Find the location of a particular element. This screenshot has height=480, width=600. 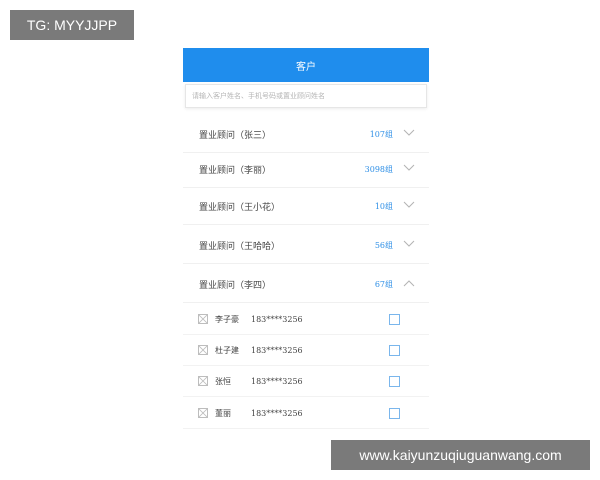

customer-name: 李子豪 is located at coordinates (227, 319).